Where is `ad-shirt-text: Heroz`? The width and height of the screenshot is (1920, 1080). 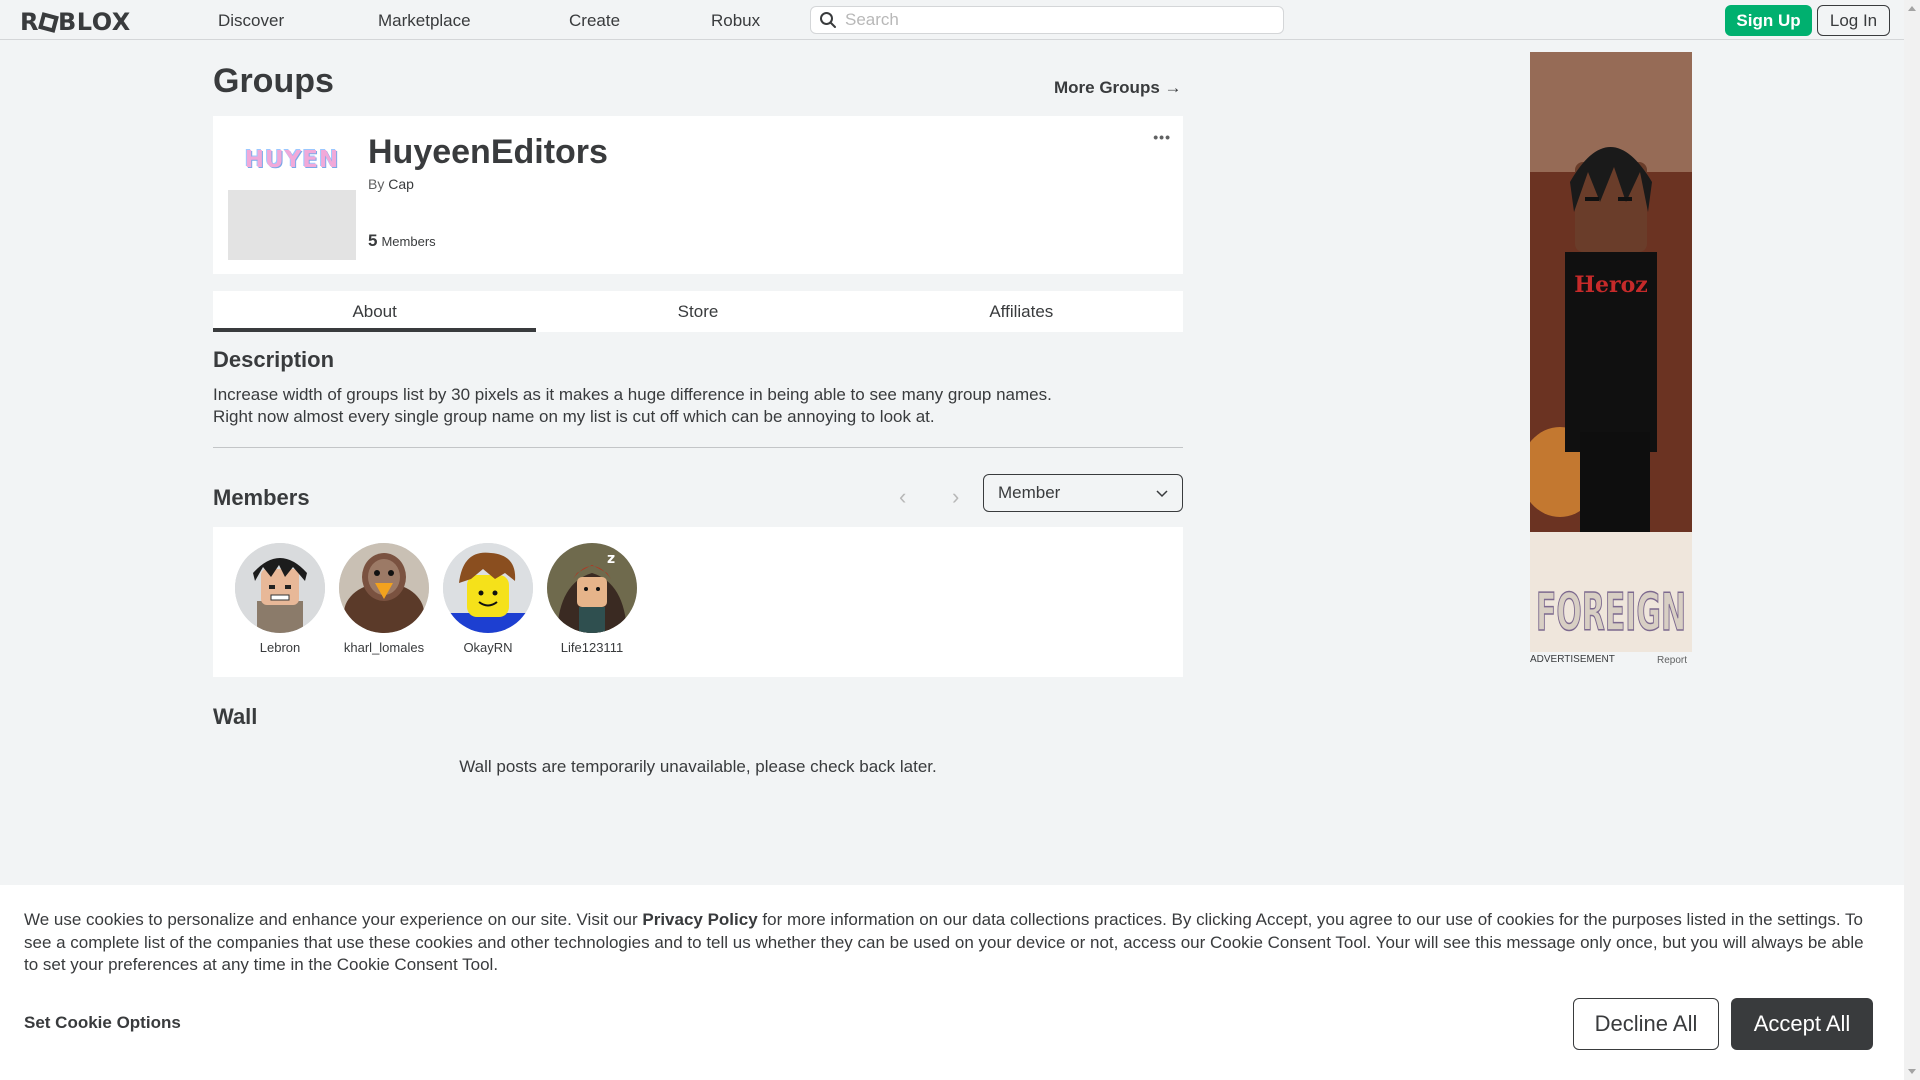
ad-shirt-text: Heroz is located at coordinates (1611, 285).